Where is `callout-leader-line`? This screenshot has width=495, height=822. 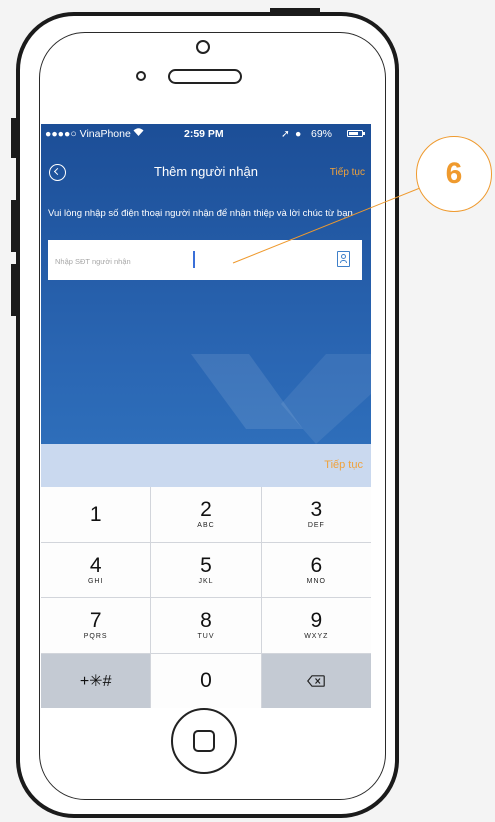 callout-leader-line is located at coordinates (329, 224).